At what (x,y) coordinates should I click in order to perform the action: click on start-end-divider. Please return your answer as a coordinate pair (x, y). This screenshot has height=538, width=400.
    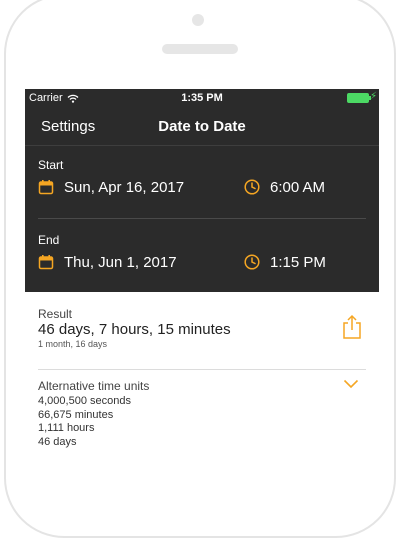
    Looking at the image, I should click on (202, 218).